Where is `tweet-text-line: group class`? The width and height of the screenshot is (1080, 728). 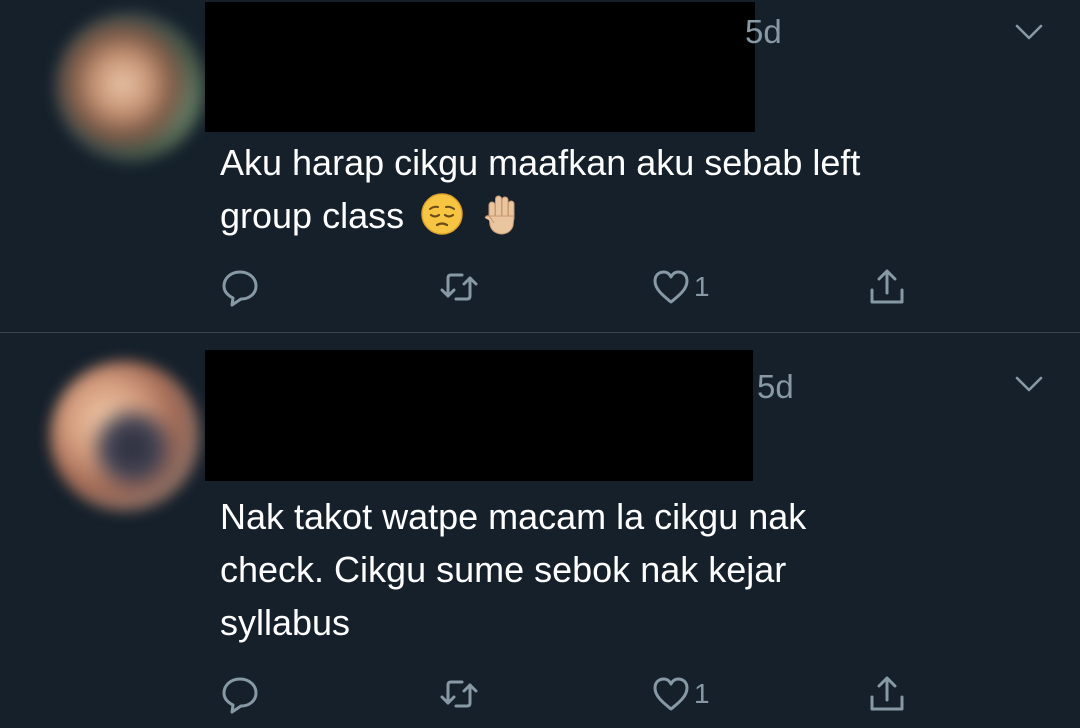
tweet-text-line: group class is located at coordinates (312, 215).